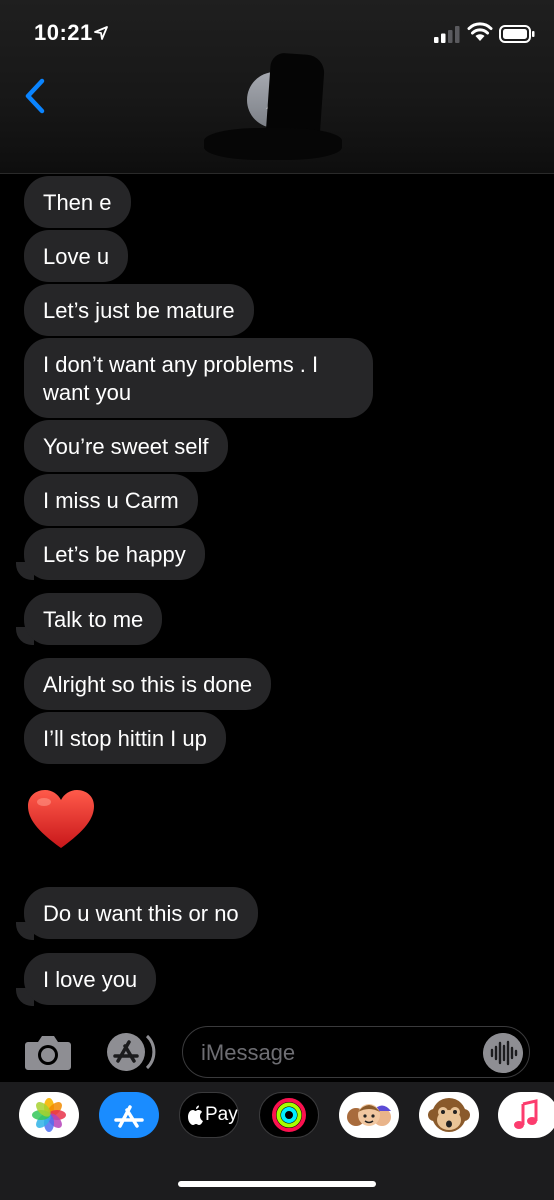 The width and height of the screenshot is (554, 1200). What do you see at coordinates (129, 1115) in the screenshot?
I see `app-store-icon` at bounding box center [129, 1115].